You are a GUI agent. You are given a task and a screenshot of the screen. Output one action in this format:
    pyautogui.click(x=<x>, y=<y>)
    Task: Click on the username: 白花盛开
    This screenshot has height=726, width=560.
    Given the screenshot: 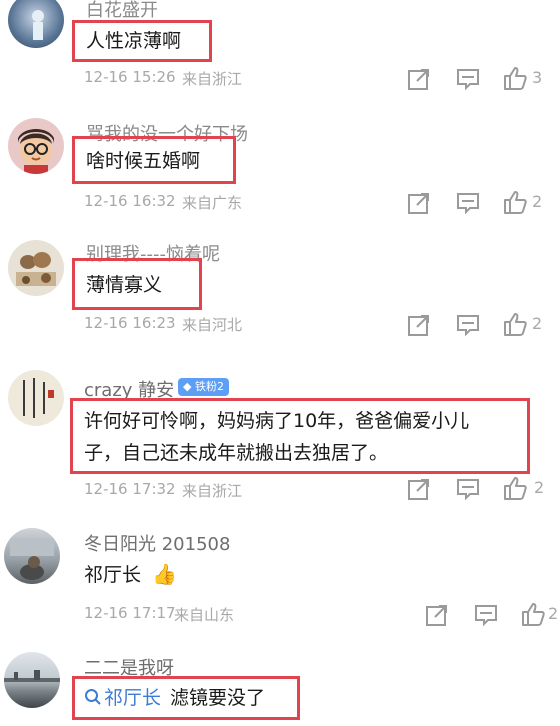 What is the action you would take?
    pyautogui.click(x=122, y=11)
    